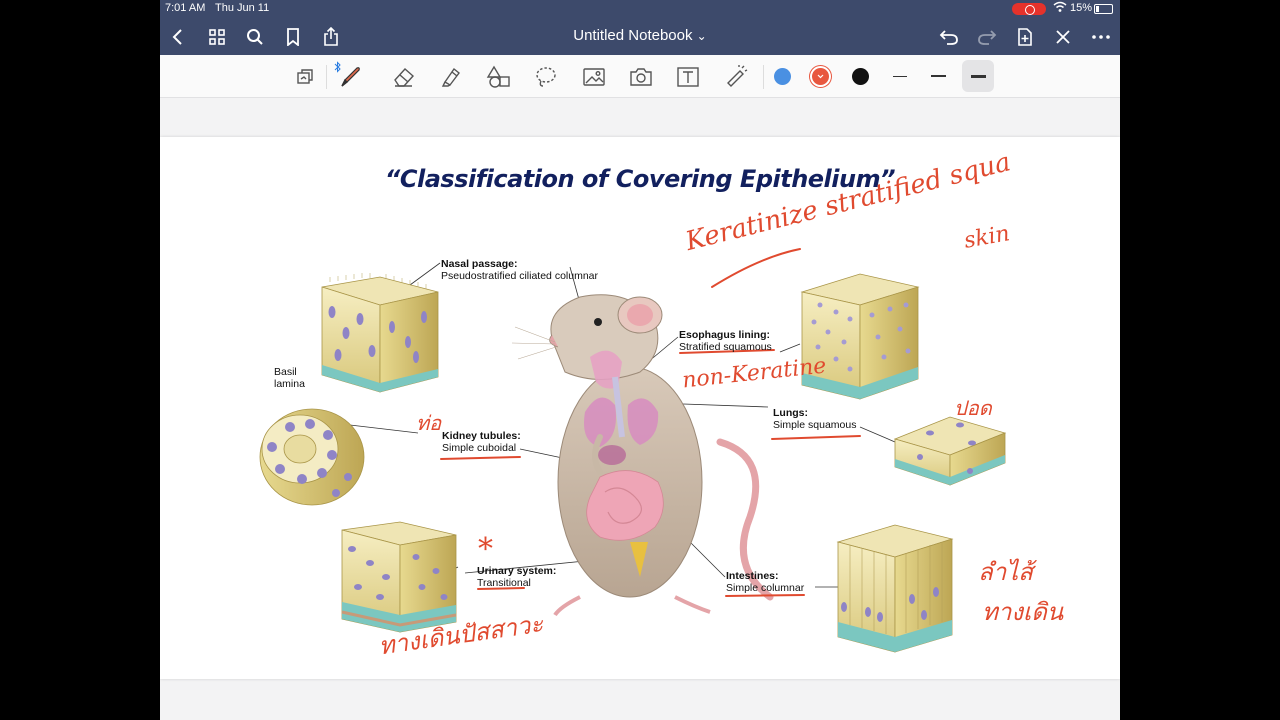 The height and width of the screenshot is (720, 1280). I want to click on intestine-tissue-block, so click(895, 588).